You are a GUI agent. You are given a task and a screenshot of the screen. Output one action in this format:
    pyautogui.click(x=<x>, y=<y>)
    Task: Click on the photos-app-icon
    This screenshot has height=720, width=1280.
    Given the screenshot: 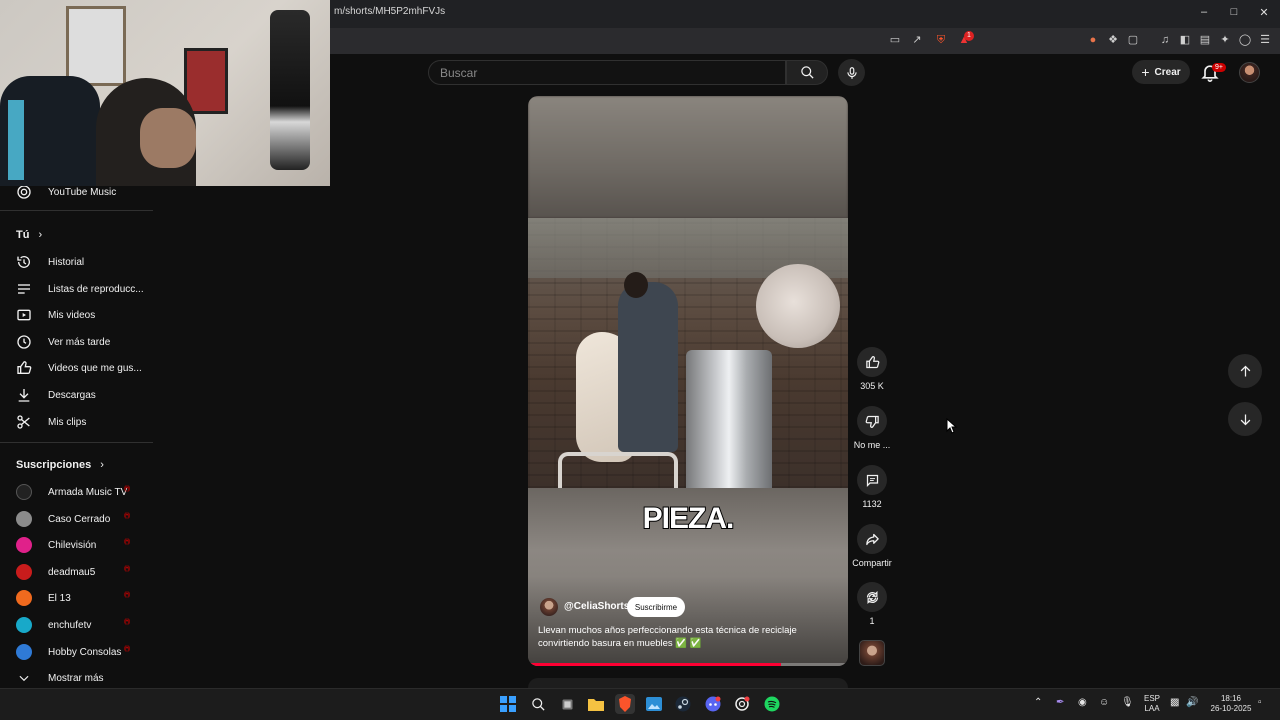 What is the action you would take?
    pyautogui.click(x=654, y=704)
    